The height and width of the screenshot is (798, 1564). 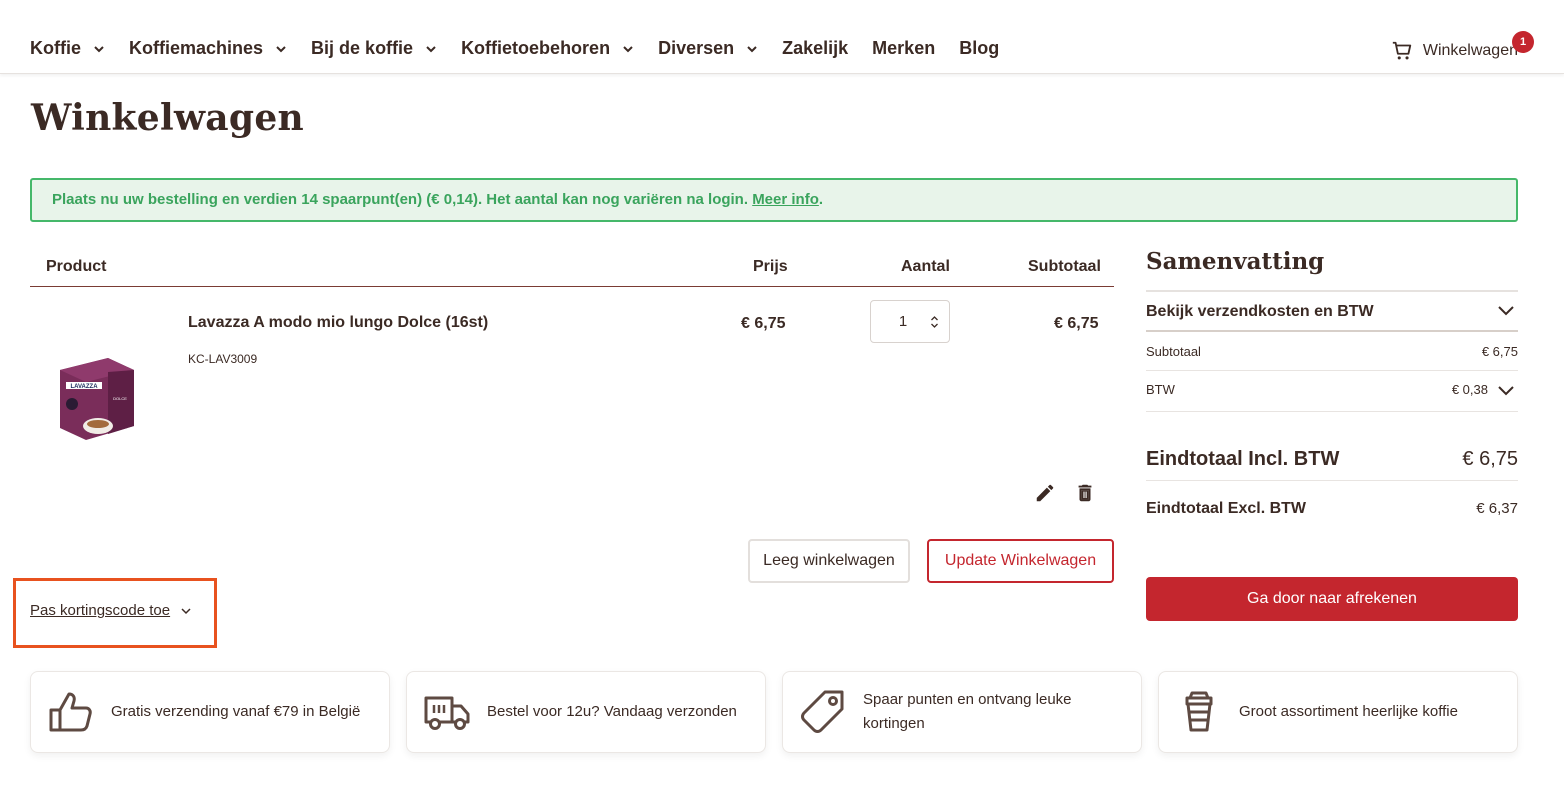 I want to click on thumbs-up-icon, so click(x=70, y=712).